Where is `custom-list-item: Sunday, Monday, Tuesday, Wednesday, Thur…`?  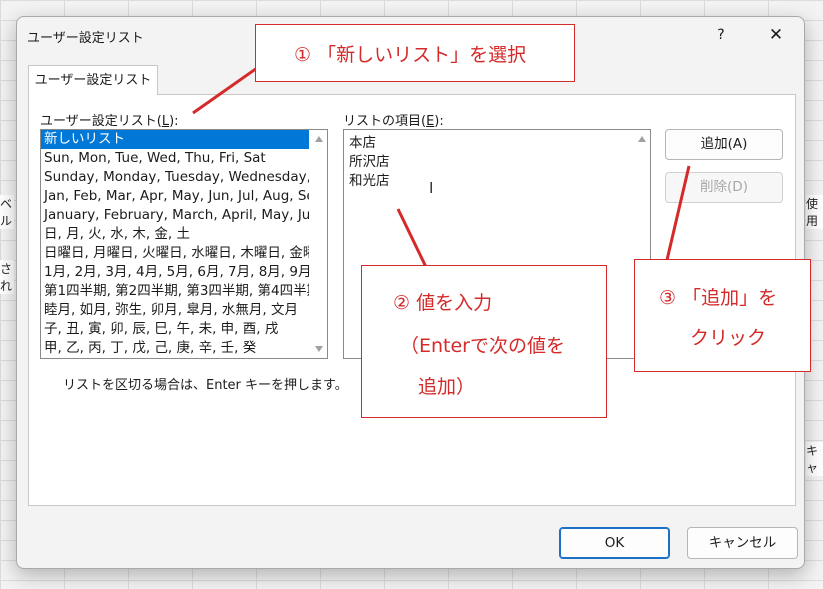
custom-list-item: Sunday, Monday, Tuesday, Wednesday, Thur… is located at coordinates (175, 177).